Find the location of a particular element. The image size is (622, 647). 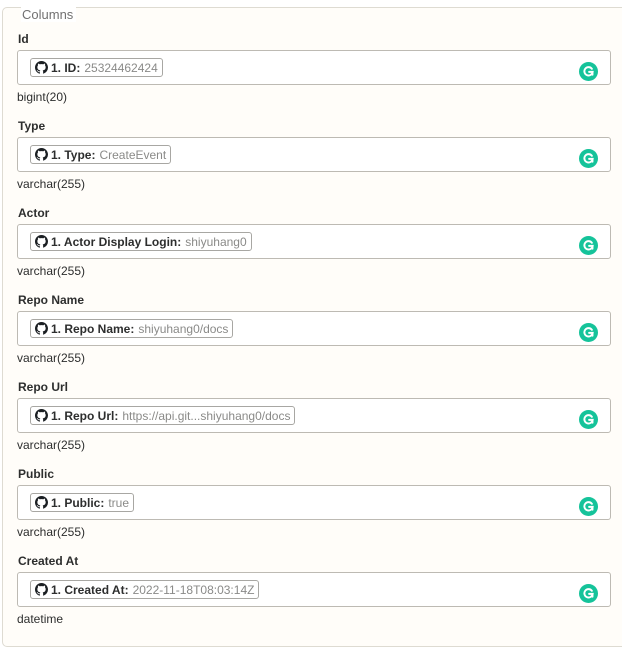

pill-field-name: 1. Public: is located at coordinates (78, 502).